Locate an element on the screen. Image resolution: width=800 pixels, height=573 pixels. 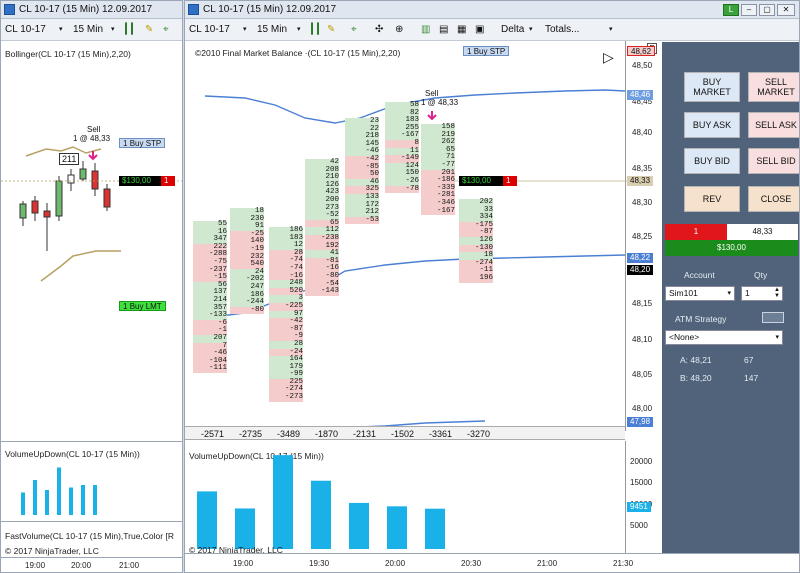
snapshot-icon: ▣ is located at coordinates (479, 30).